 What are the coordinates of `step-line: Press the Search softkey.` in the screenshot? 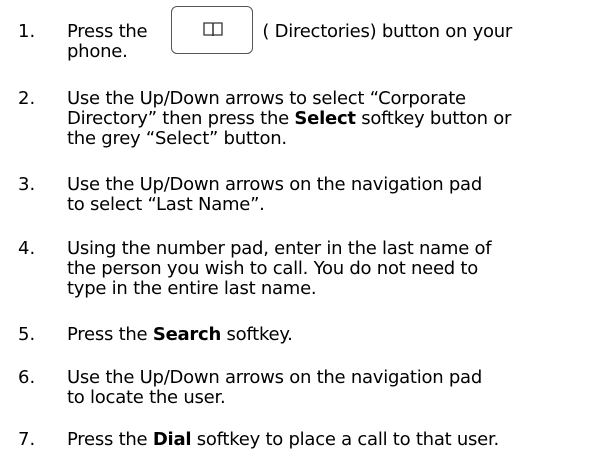 It's located at (180, 334).